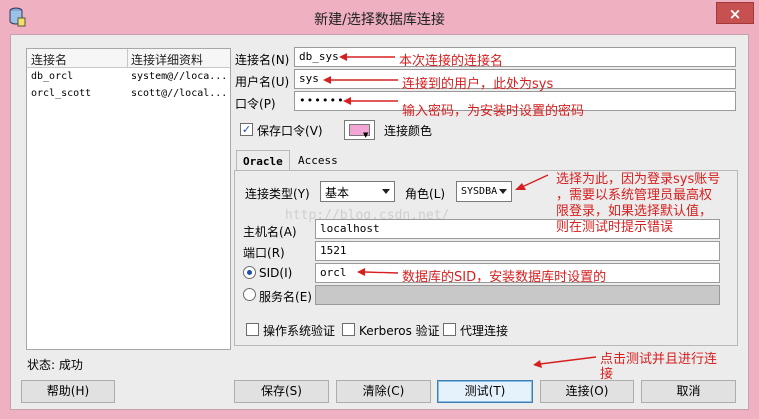 This screenshot has width=759, height=419. What do you see at coordinates (478, 84) in the screenshot?
I see `annotation-user: 连接到的用户，此处为sys` at bounding box center [478, 84].